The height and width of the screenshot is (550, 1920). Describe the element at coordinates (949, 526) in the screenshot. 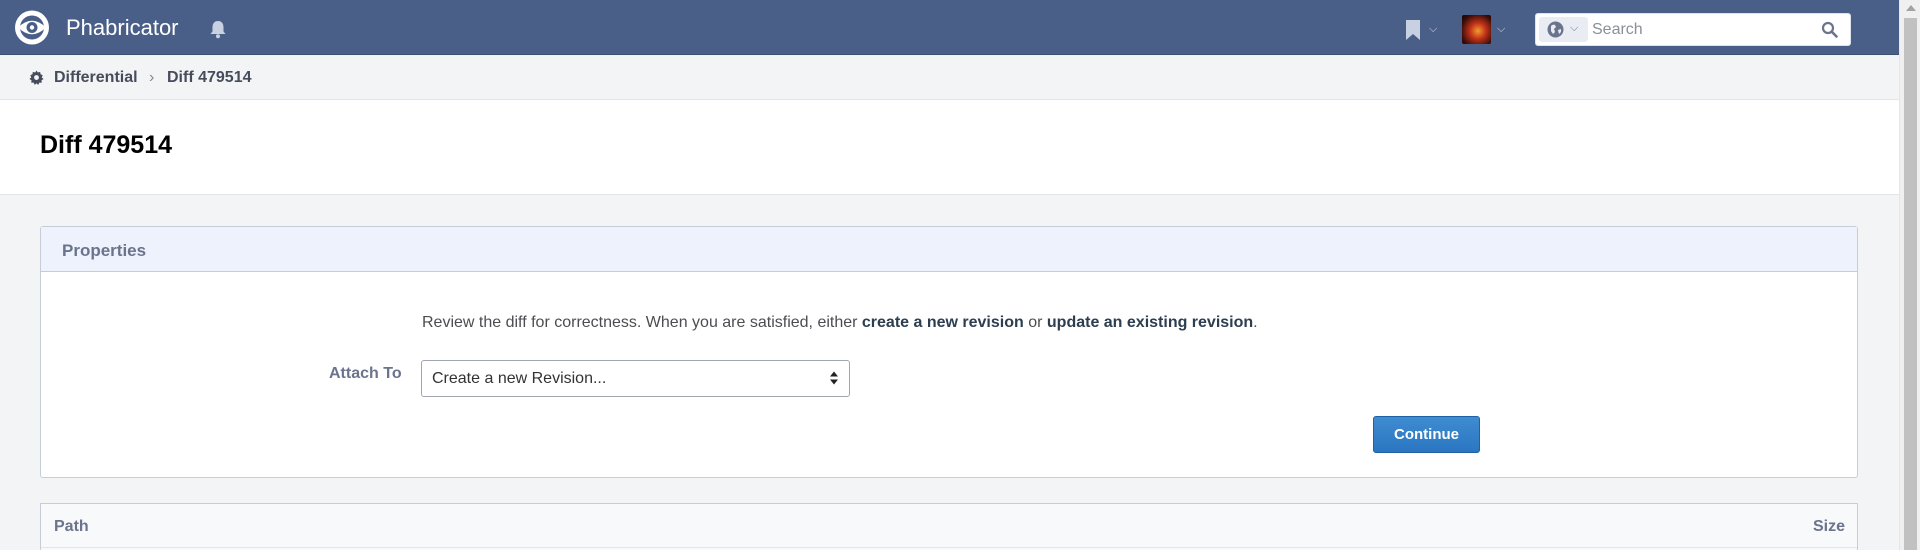

I see `changes-table: Path Size` at that location.